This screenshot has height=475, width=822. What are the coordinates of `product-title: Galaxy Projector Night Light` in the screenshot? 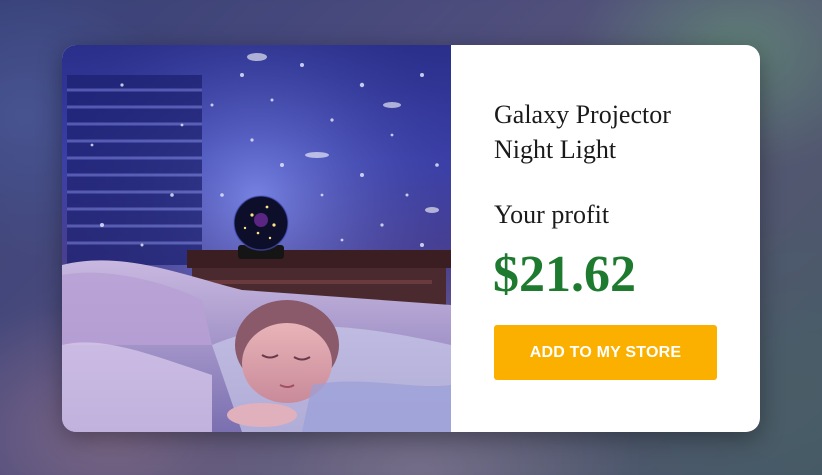 It's located at (582, 132).